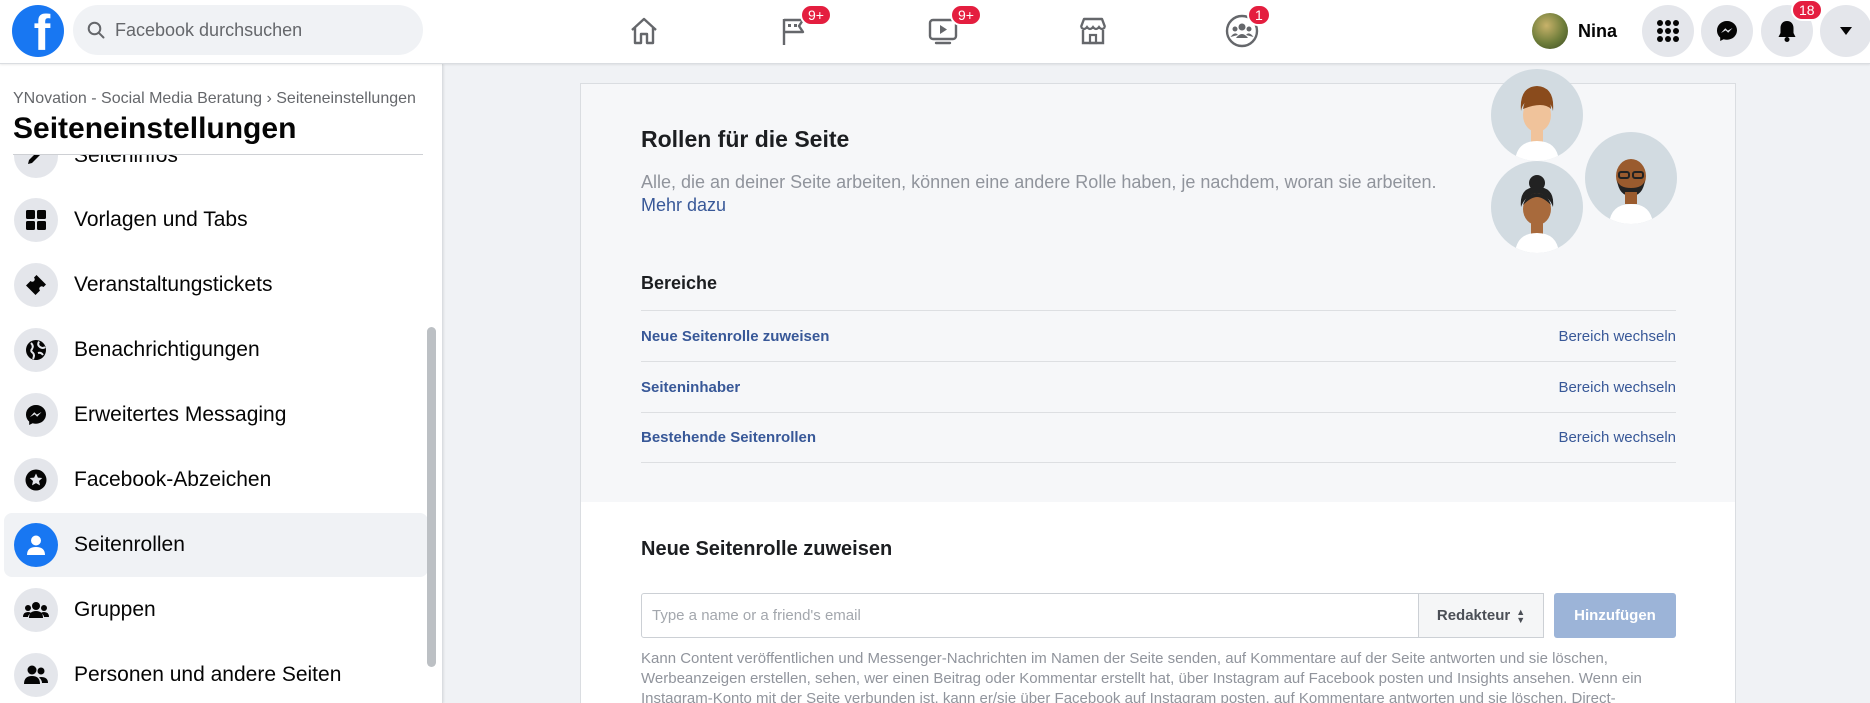  Describe the element at coordinates (167, 349) in the screenshot. I see `sidebar-item-label: Benachrichtigungen` at that location.